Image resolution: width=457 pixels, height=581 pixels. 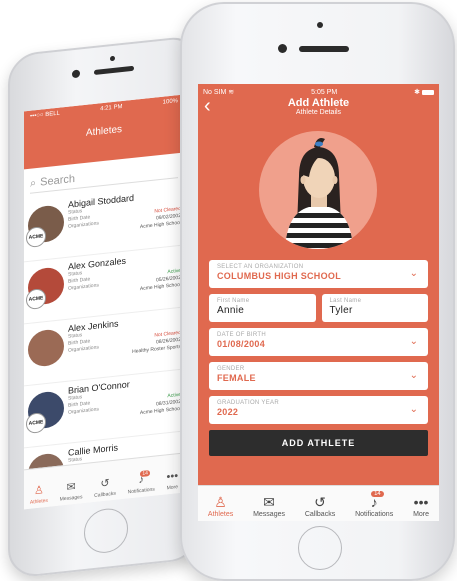 I want to click on last-name-value: Tyler, so click(x=375, y=310).